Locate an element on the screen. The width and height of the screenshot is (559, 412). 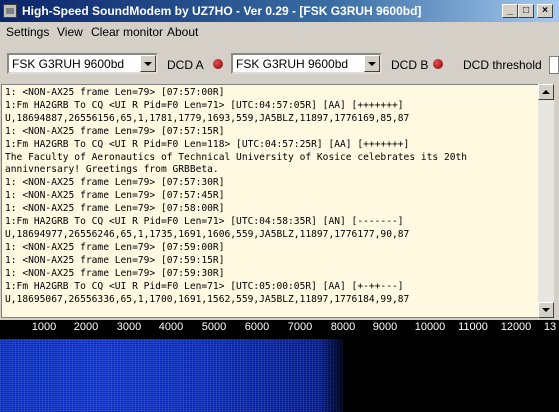
frequency-tick: 3000 is located at coordinates (129, 327).